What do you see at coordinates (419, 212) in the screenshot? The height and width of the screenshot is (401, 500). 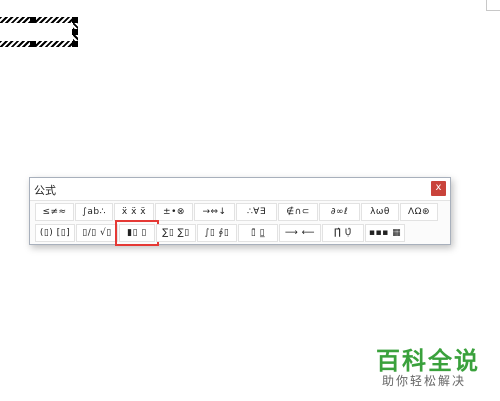 I see `greek-uppercase-palette-button: ΛΩ⊛` at bounding box center [419, 212].